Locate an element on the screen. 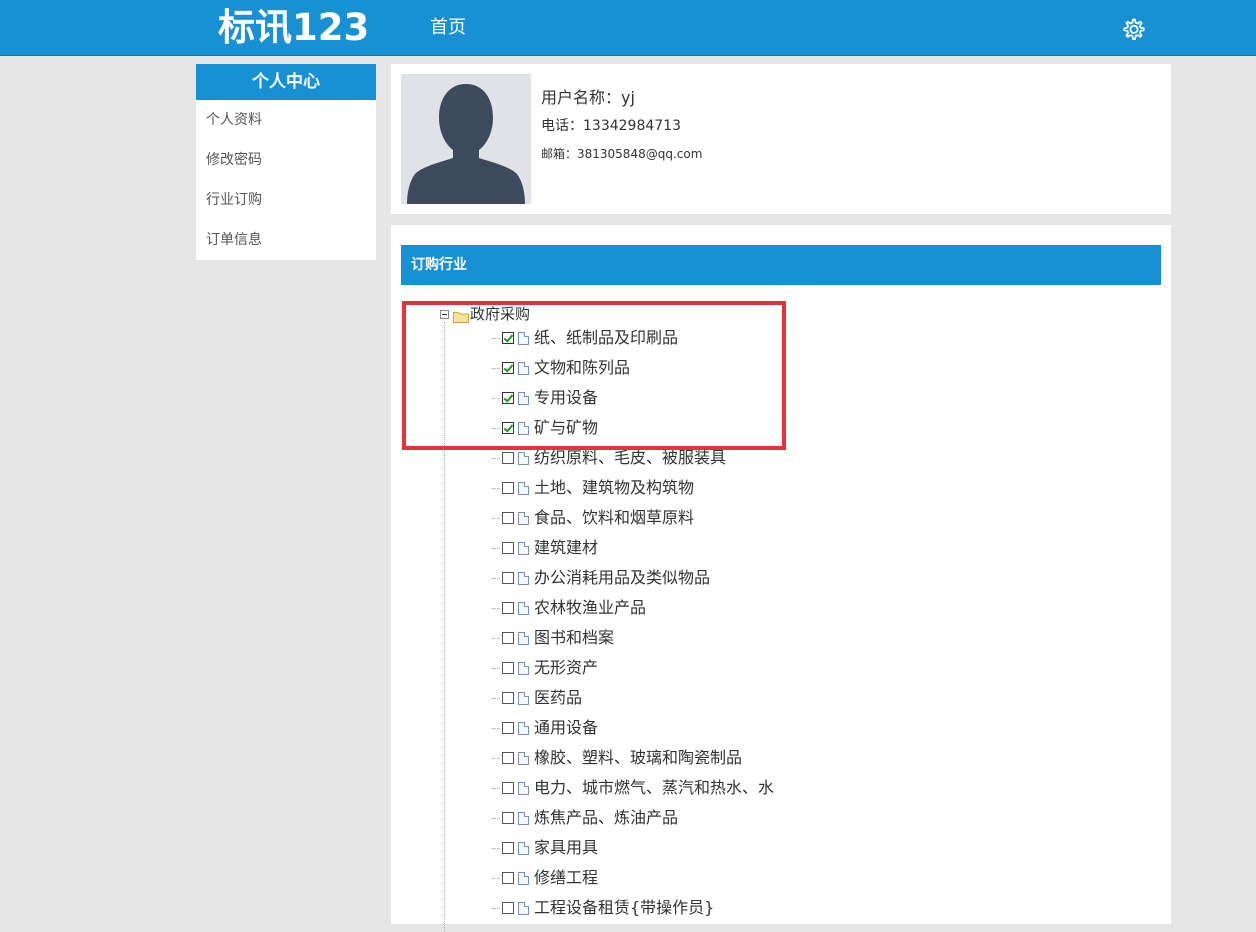 The width and height of the screenshot is (1256, 932). profile-phone: 电话：13342984713 is located at coordinates (611, 126).